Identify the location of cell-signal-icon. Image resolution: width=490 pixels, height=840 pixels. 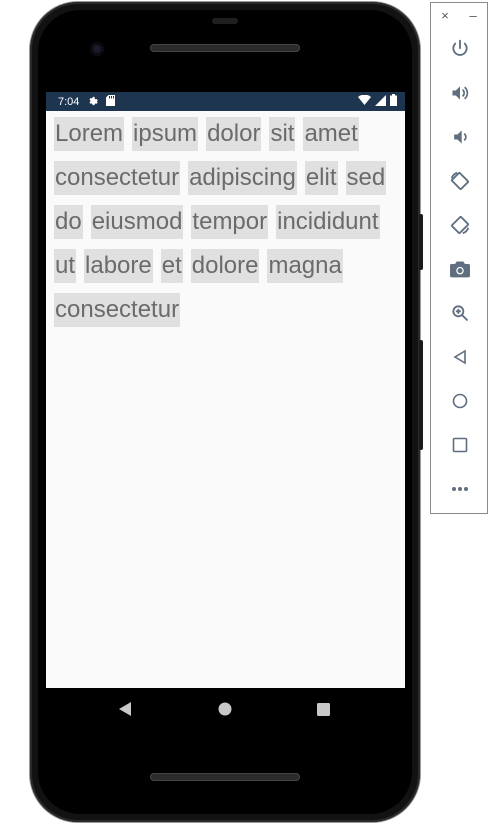
(380, 101).